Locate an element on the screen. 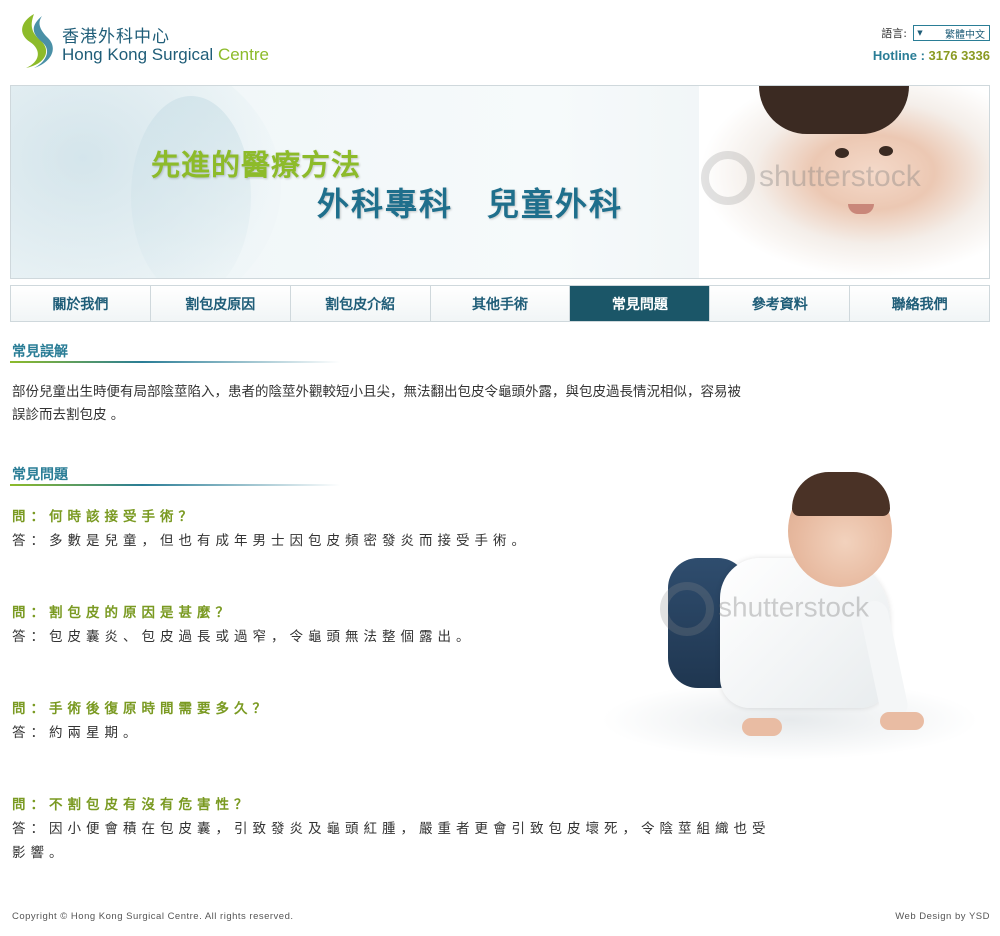 The width and height of the screenshot is (1000, 936). logo-swirl-icon is located at coordinates (37, 41).